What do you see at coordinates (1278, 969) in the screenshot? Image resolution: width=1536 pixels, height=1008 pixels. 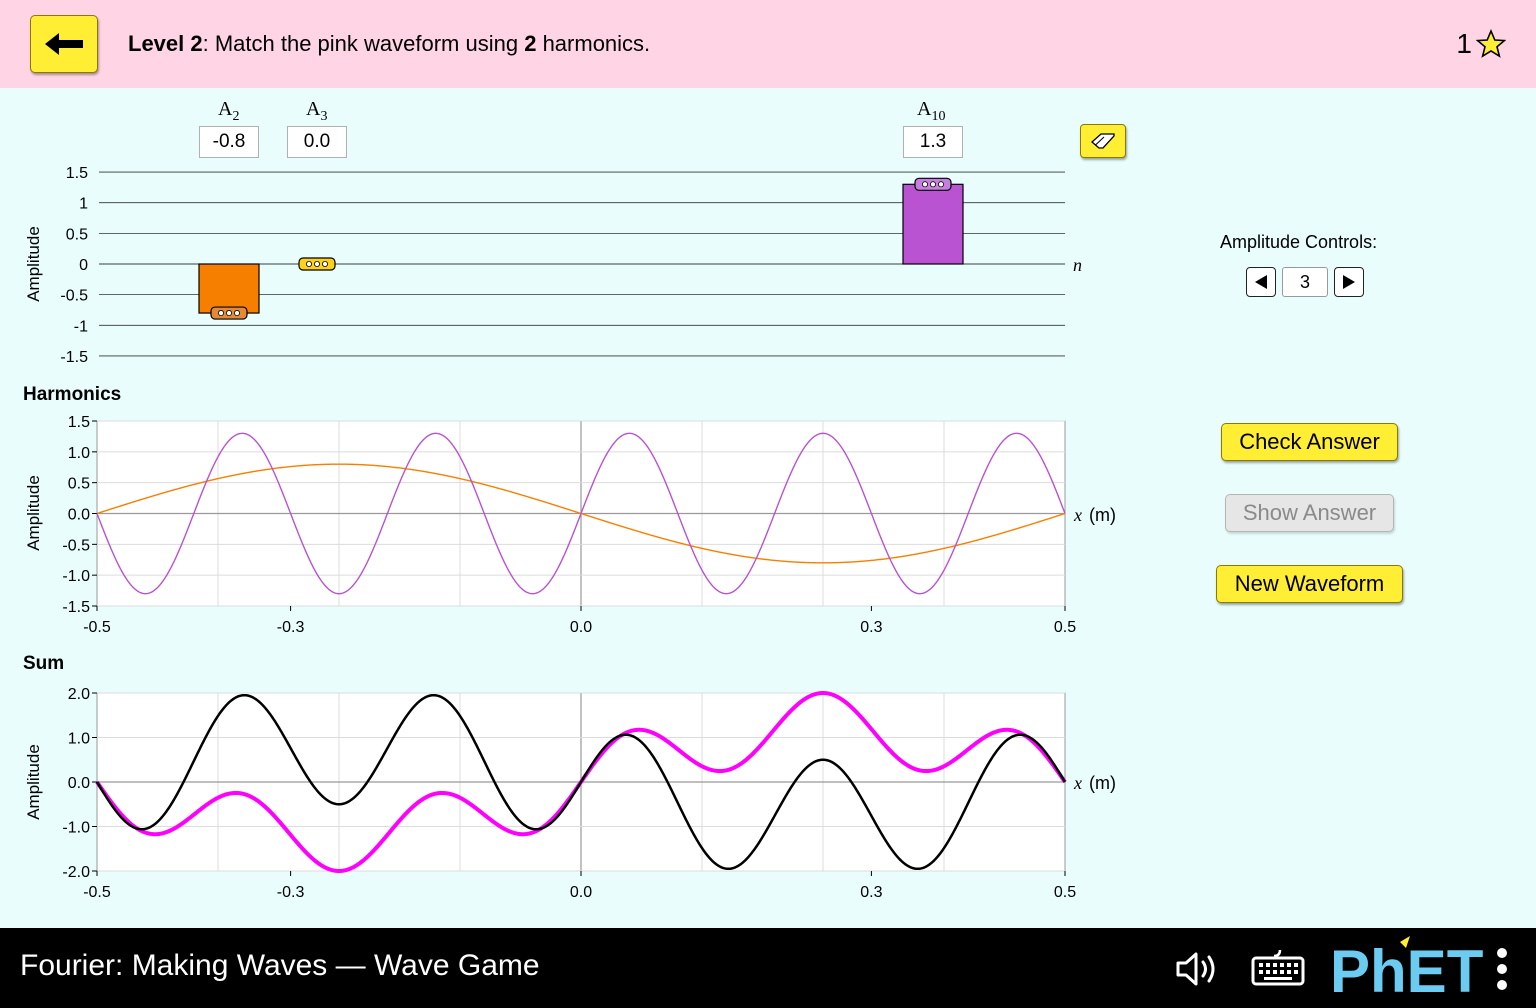 I see `keyboard-icon` at bounding box center [1278, 969].